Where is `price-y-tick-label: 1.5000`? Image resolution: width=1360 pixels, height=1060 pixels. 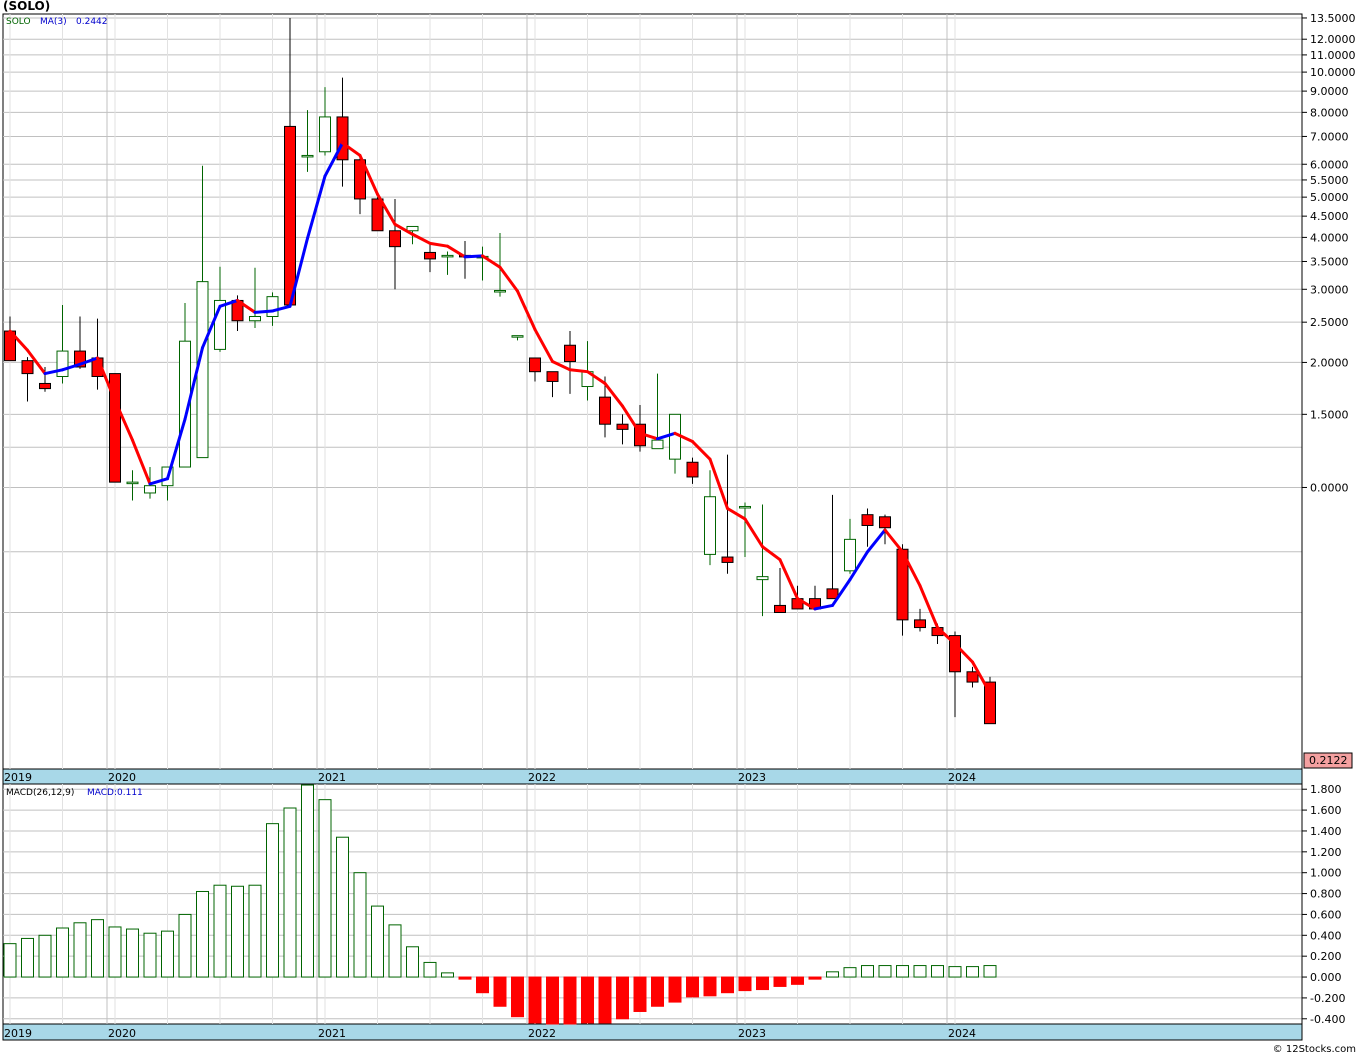
price-y-tick-label: 1.5000 is located at coordinates (1329, 414).